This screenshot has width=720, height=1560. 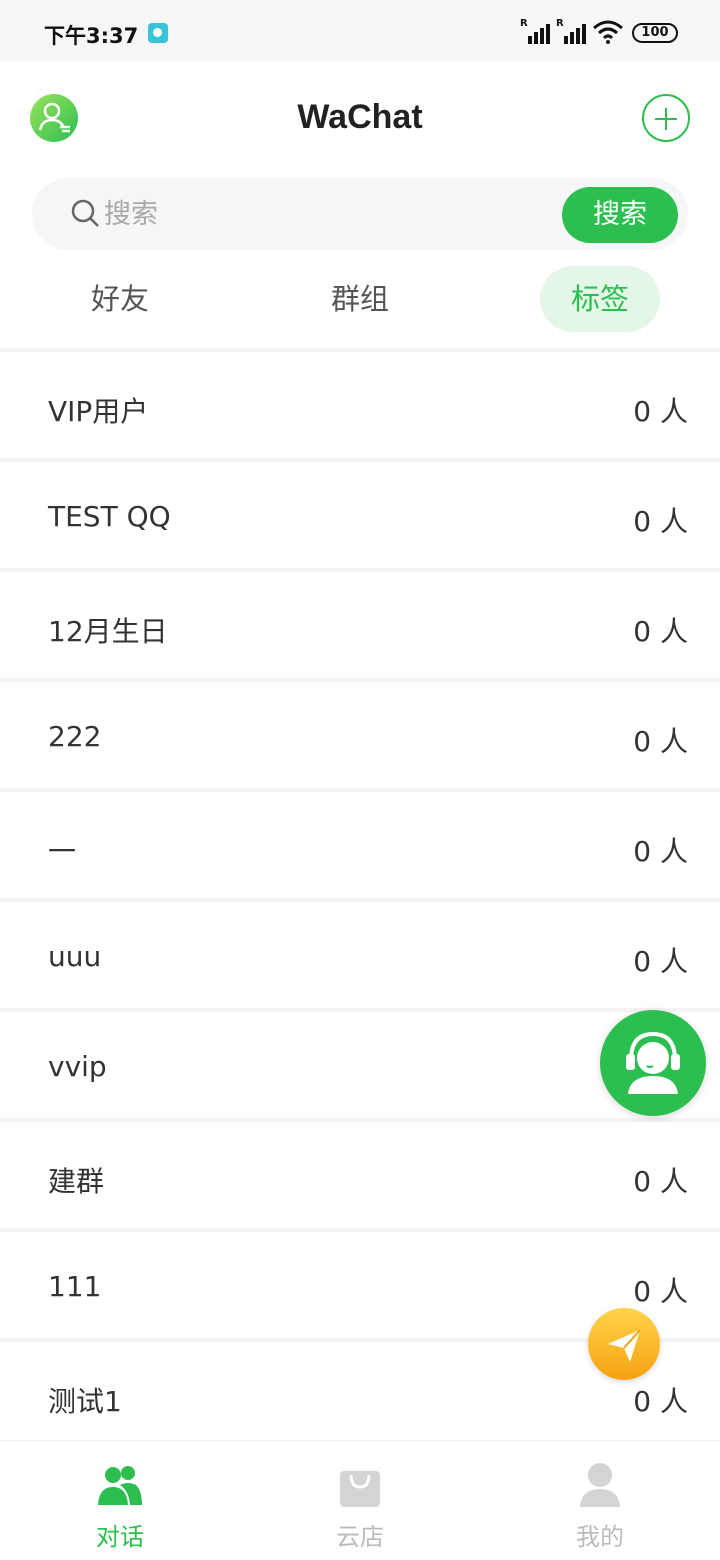 I want to click on app-title: WaChat, so click(x=360, y=117).